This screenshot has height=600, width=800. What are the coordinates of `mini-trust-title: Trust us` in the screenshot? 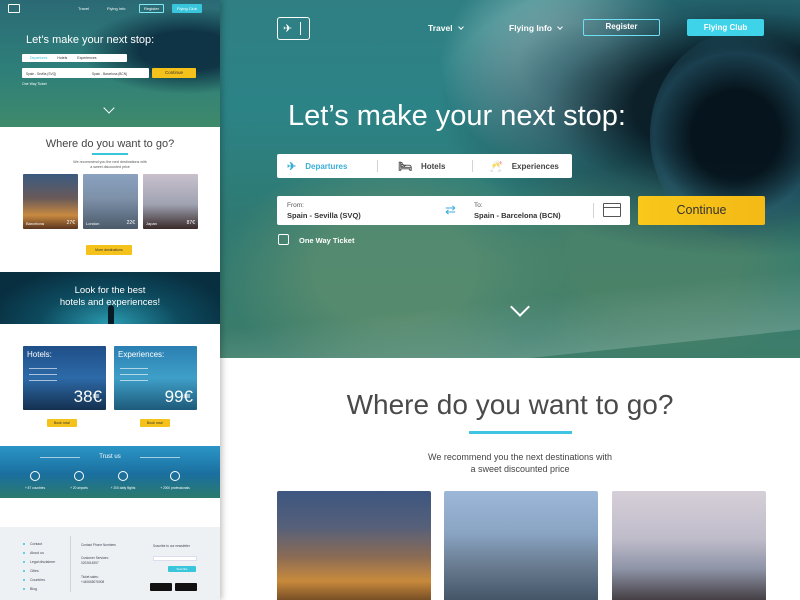 It's located at (110, 457).